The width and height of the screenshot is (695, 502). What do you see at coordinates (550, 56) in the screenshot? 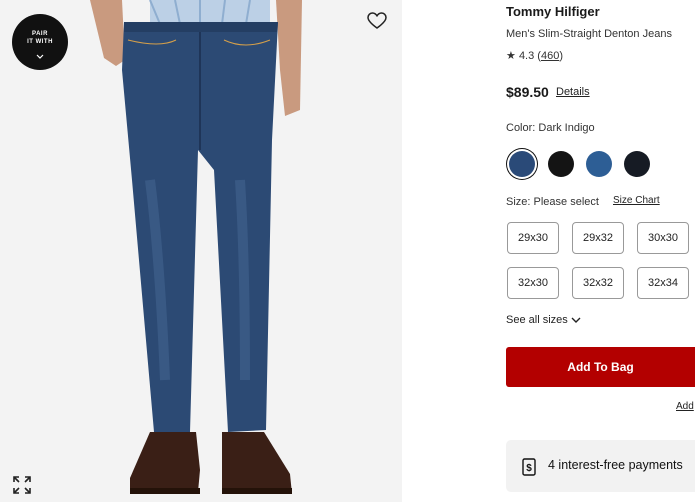
I see `review-count: 460` at bounding box center [550, 56].